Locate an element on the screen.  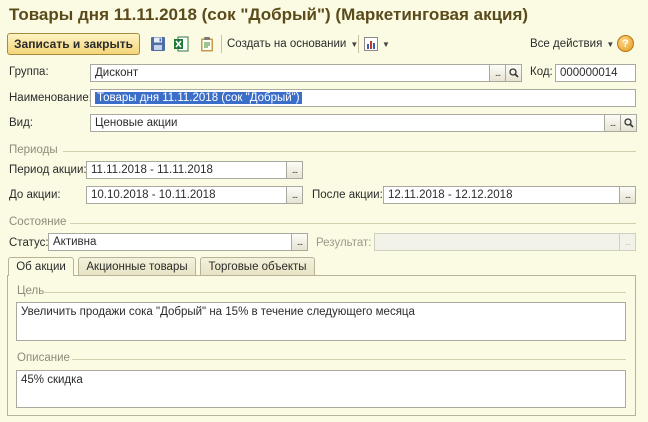
status-field: Активна is located at coordinates (170, 242).